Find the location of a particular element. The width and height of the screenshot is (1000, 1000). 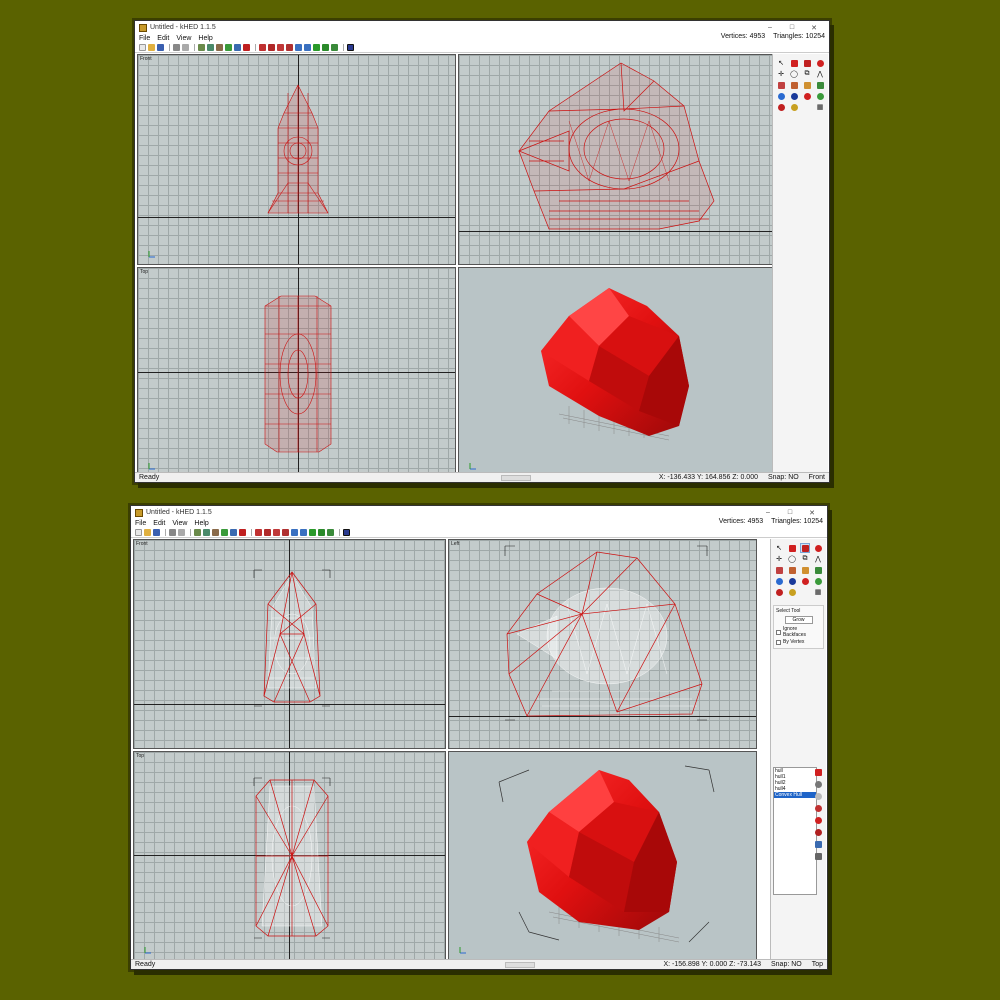

menu-help: Help is located at coordinates (205, 38).